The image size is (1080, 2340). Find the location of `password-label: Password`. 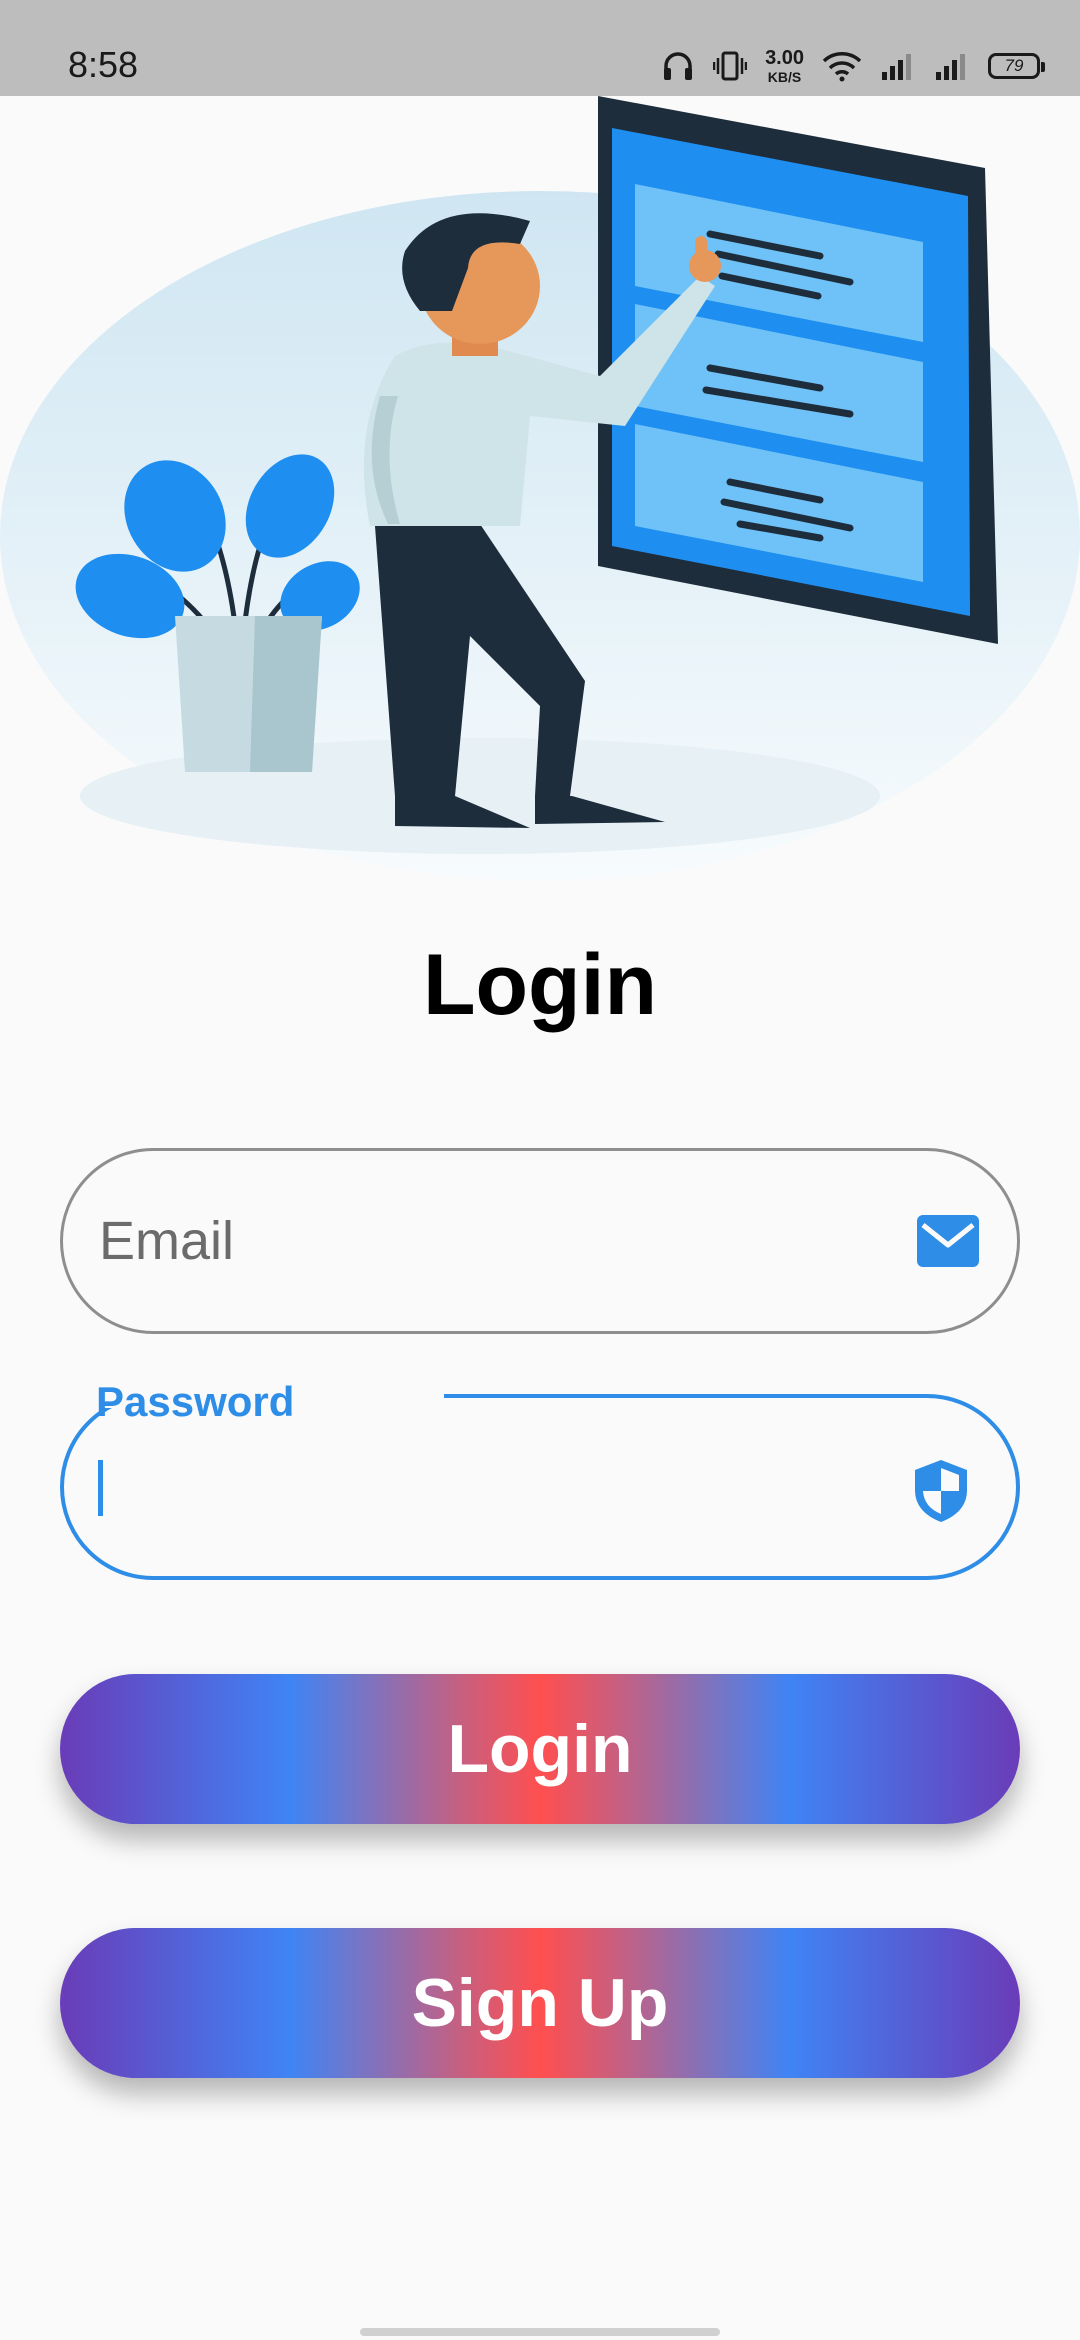

password-label: Password is located at coordinates (195, 1401).